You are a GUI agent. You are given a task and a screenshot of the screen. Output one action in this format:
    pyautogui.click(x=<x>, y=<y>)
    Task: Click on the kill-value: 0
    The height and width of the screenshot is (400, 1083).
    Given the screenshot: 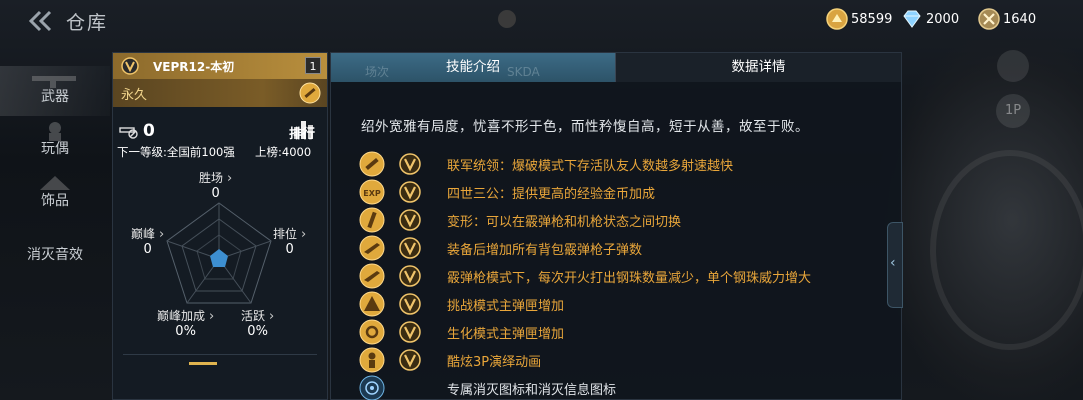 What is the action you would take?
    pyautogui.click(x=149, y=131)
    